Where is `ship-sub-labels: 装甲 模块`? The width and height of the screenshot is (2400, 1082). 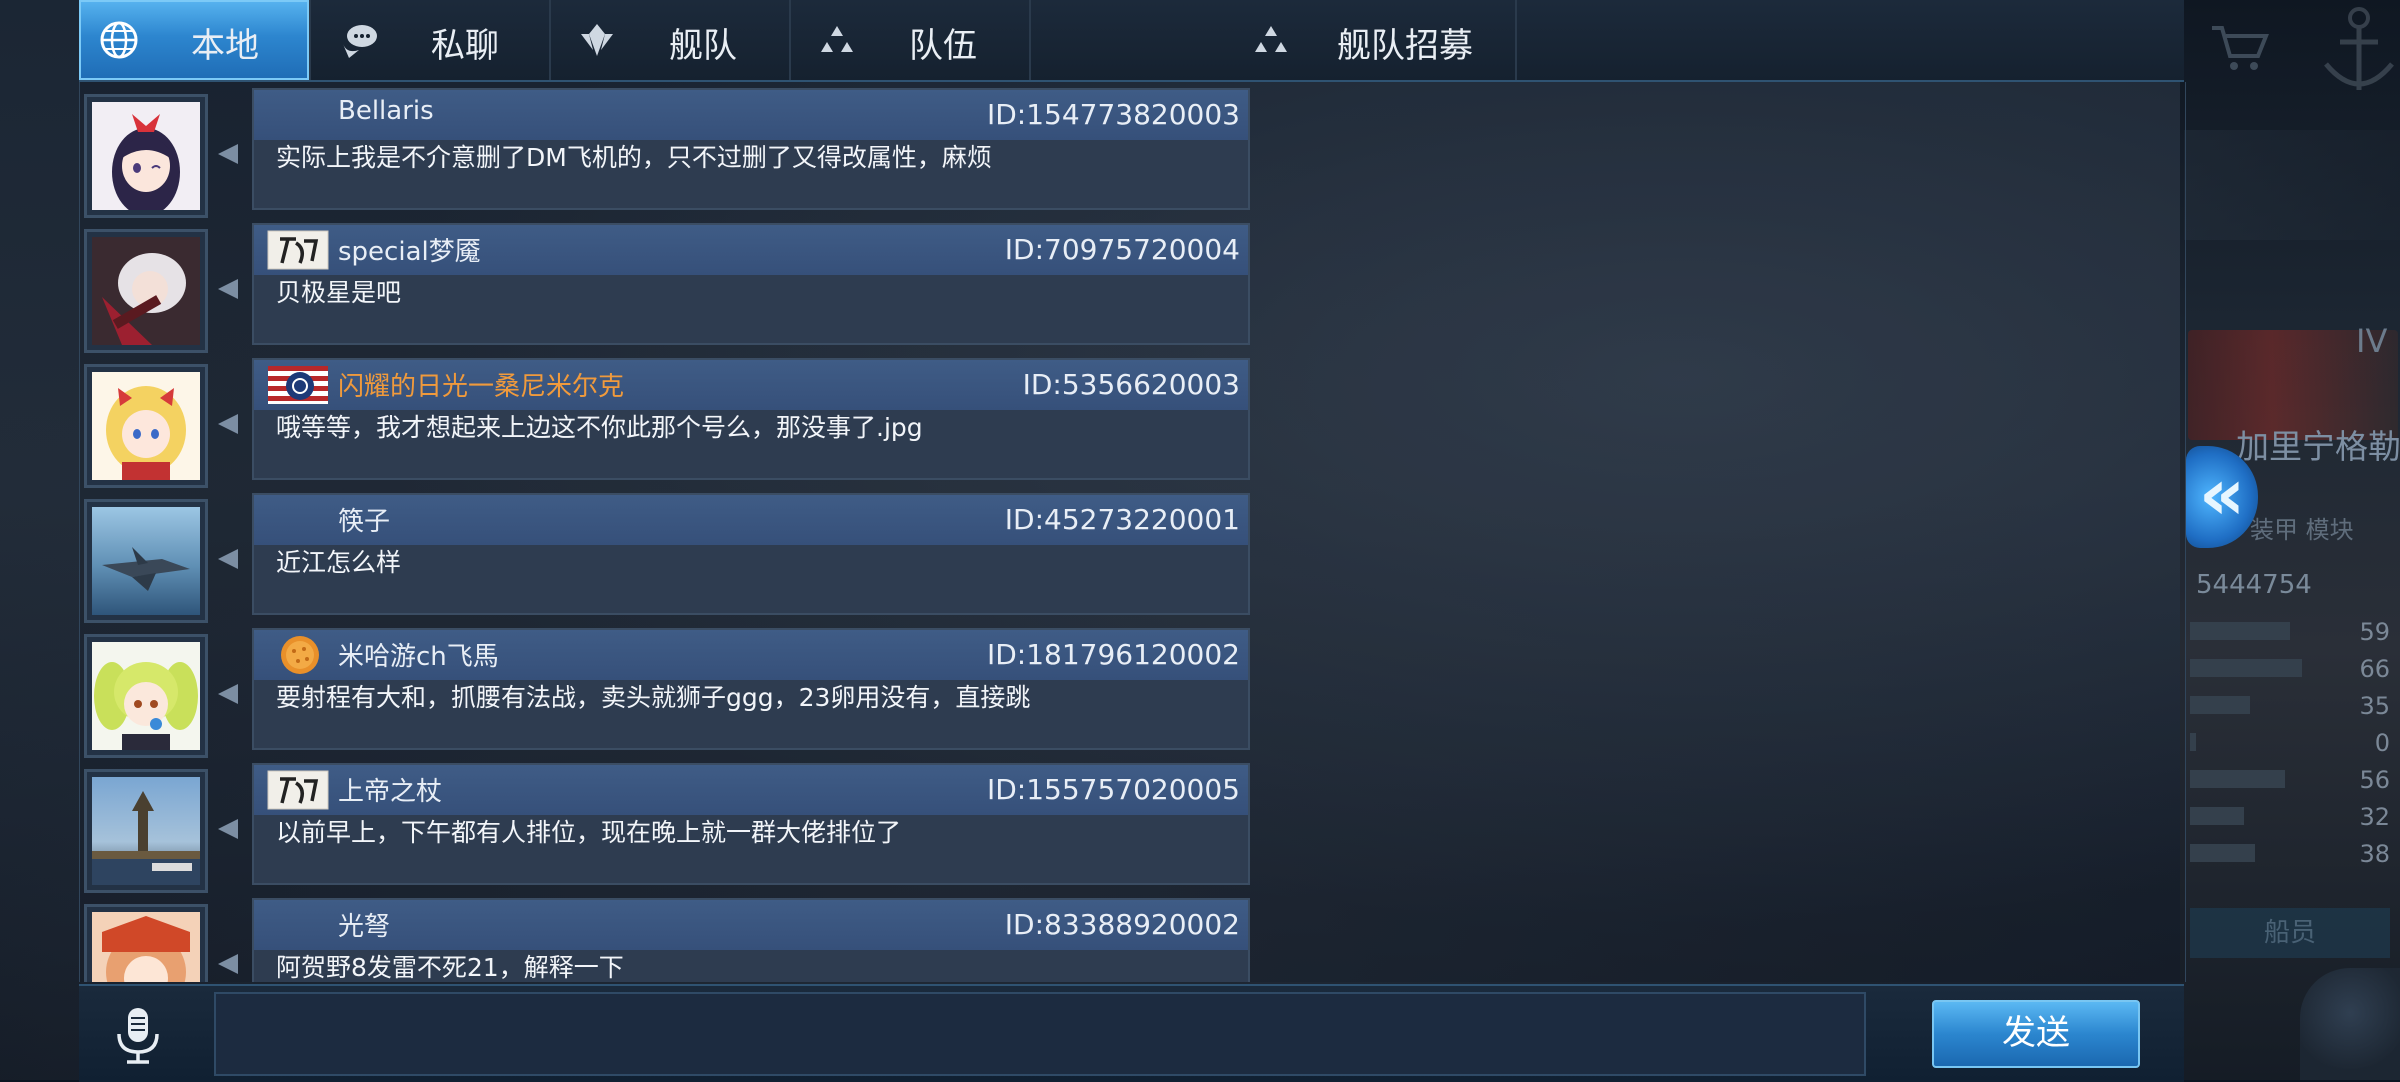
ship-sub-labels: 装甲 模块 is located at coordinates (2302, 530).